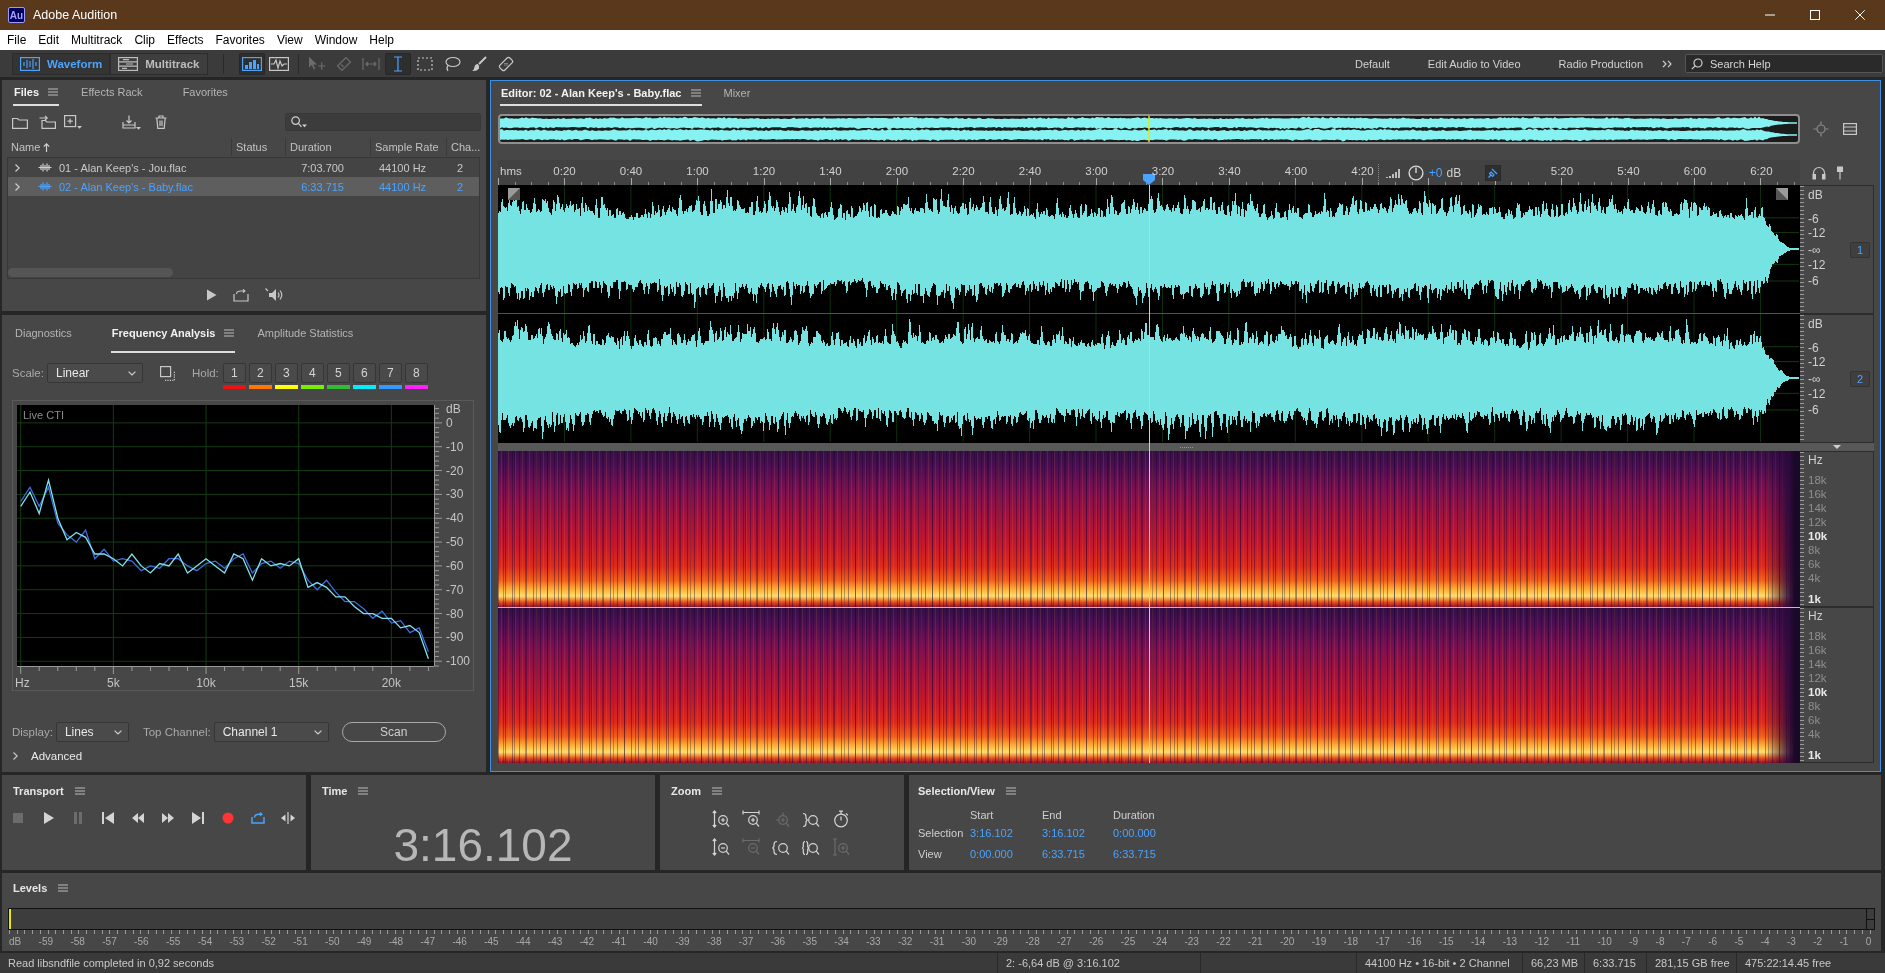  What do you see at coordinates (260, 373) in the screenshot?
I see `hold-button: 2` at bounding box center [260, 373].